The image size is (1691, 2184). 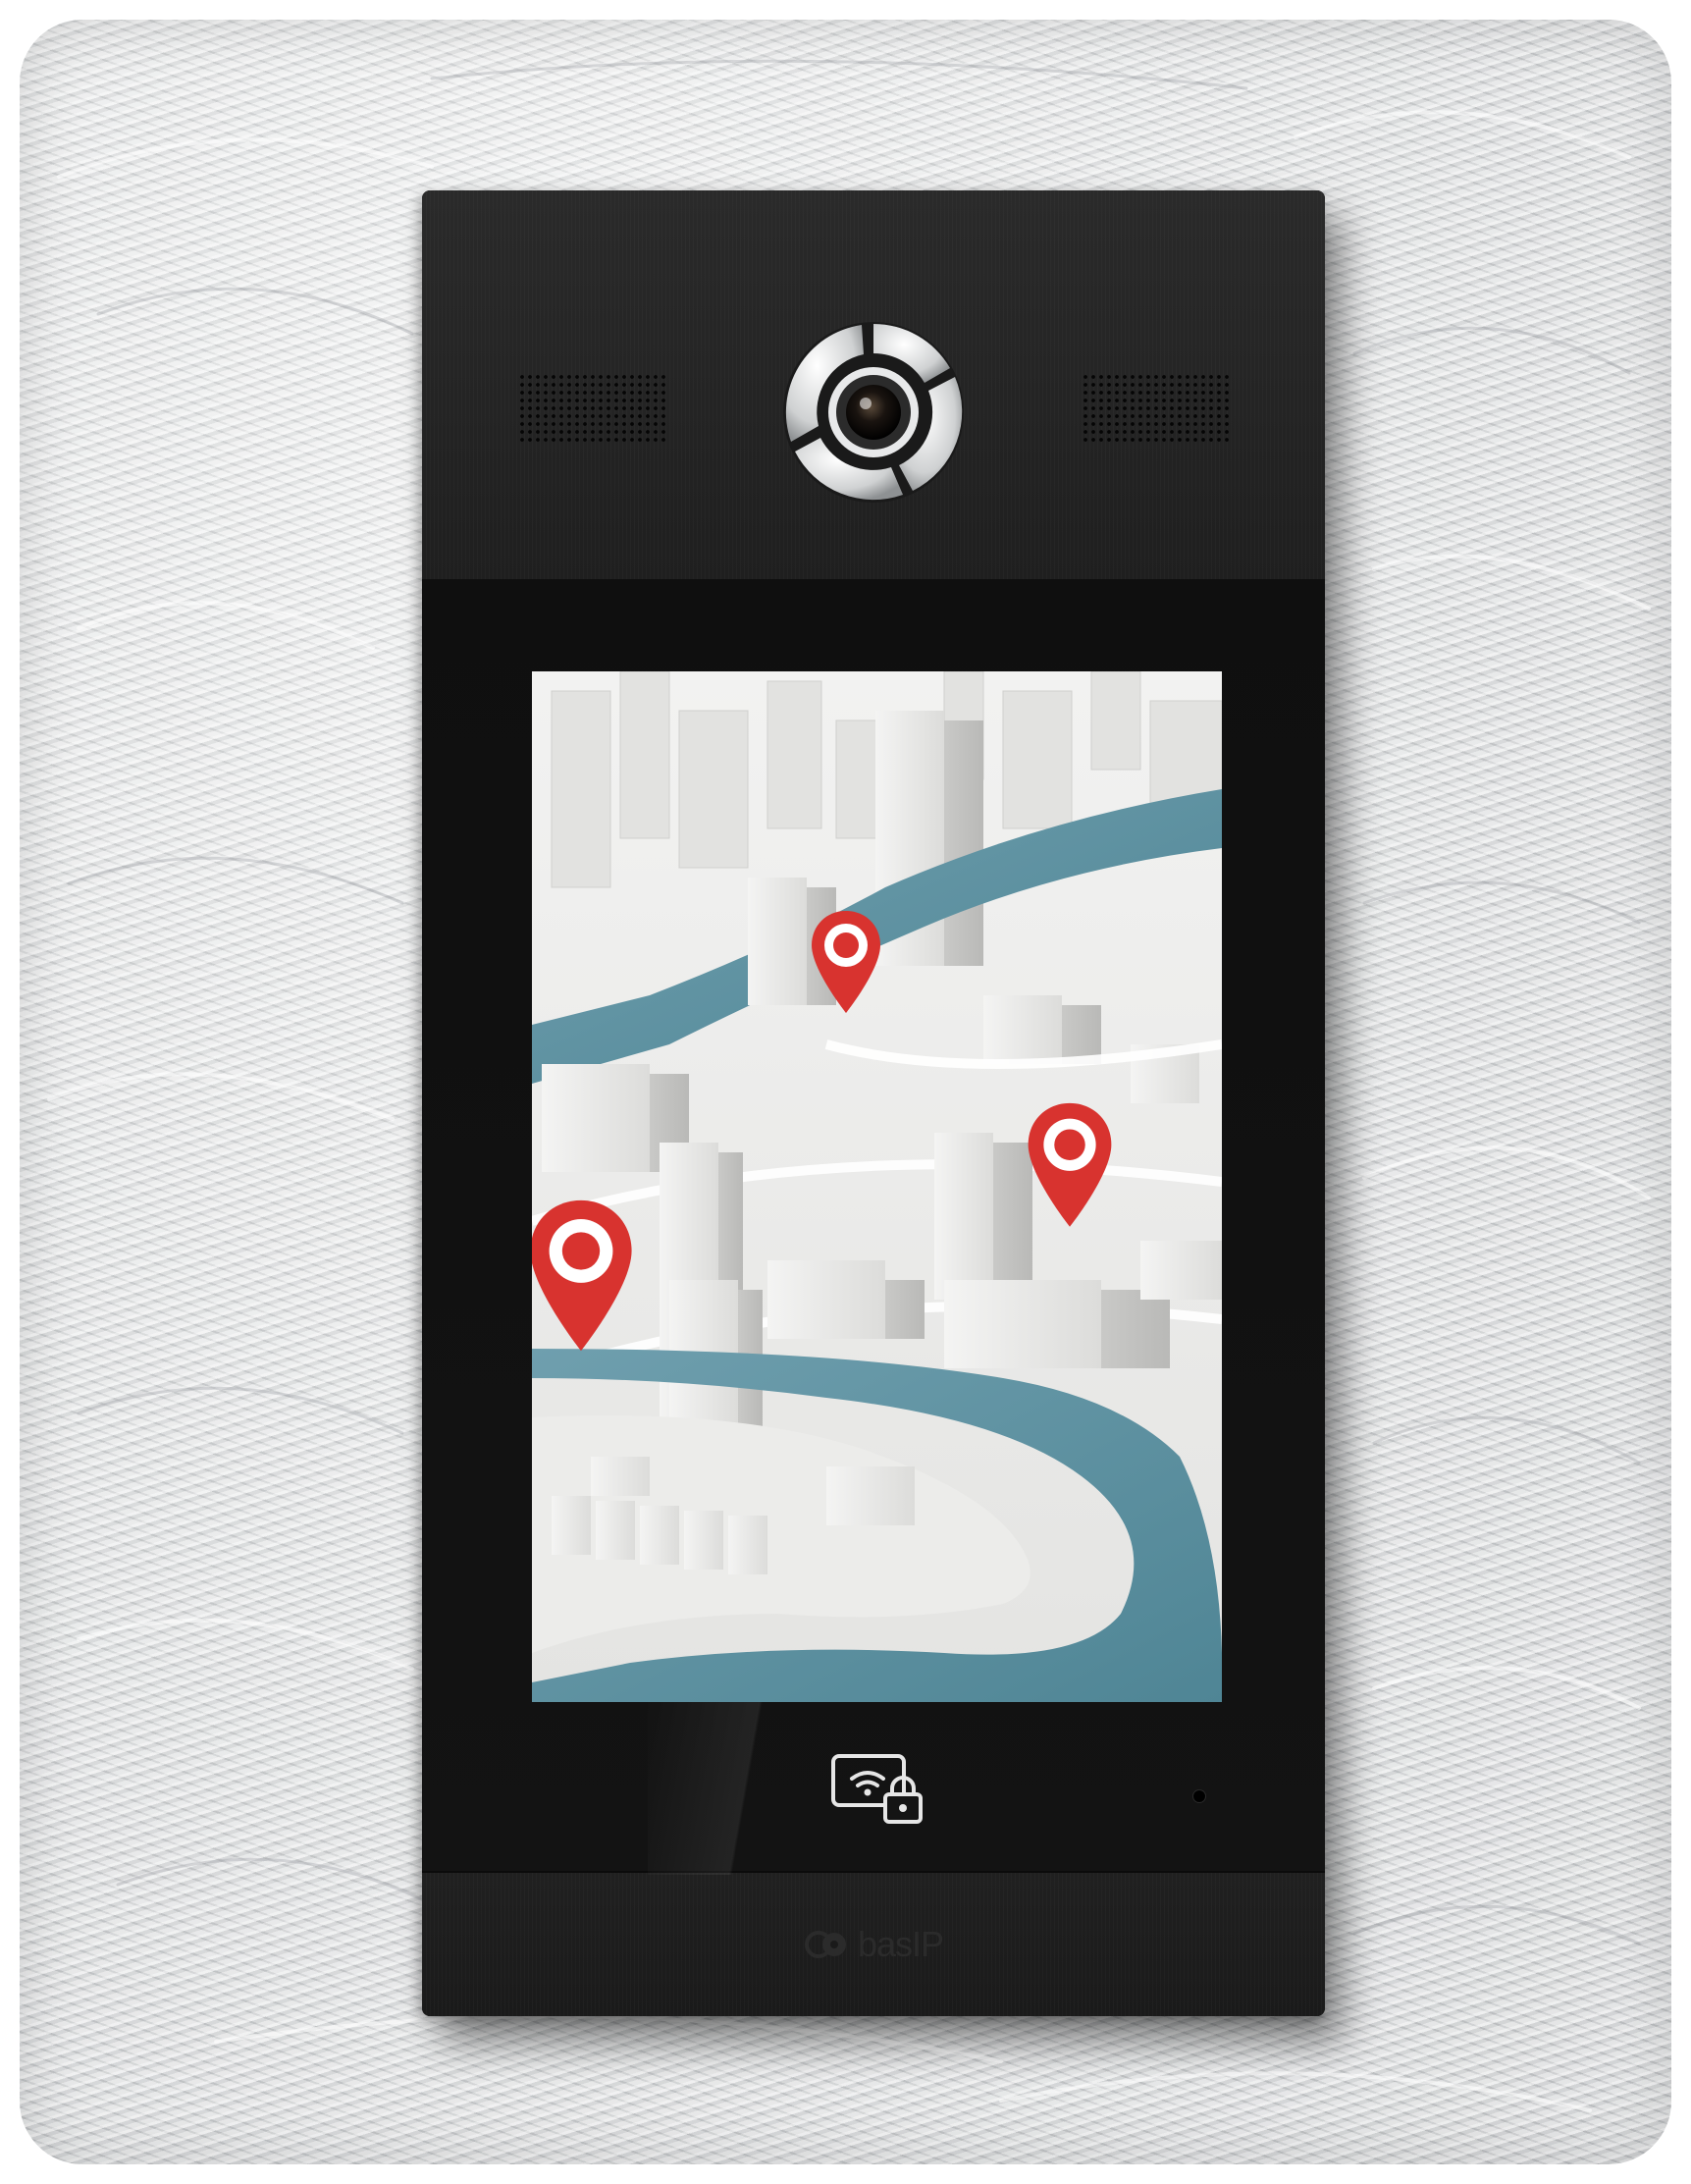 What do you see at coordinates (826, 1944) in the screenshot?
I see `bas-ip-logo-icon` at bounding box center [826, 1944].